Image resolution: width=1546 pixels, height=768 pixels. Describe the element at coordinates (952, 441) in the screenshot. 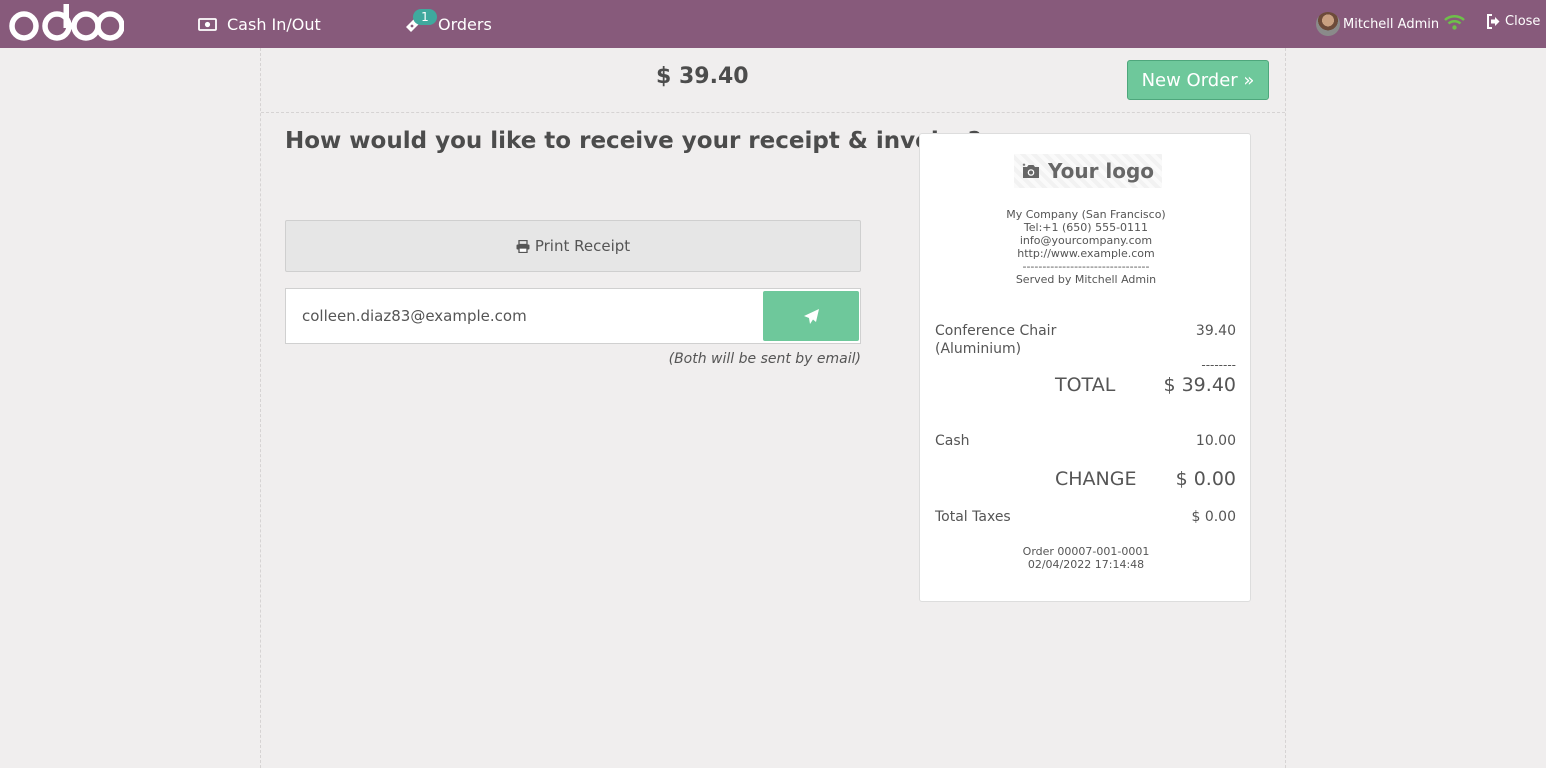

I see `payment-method-label: Cash` at that location.